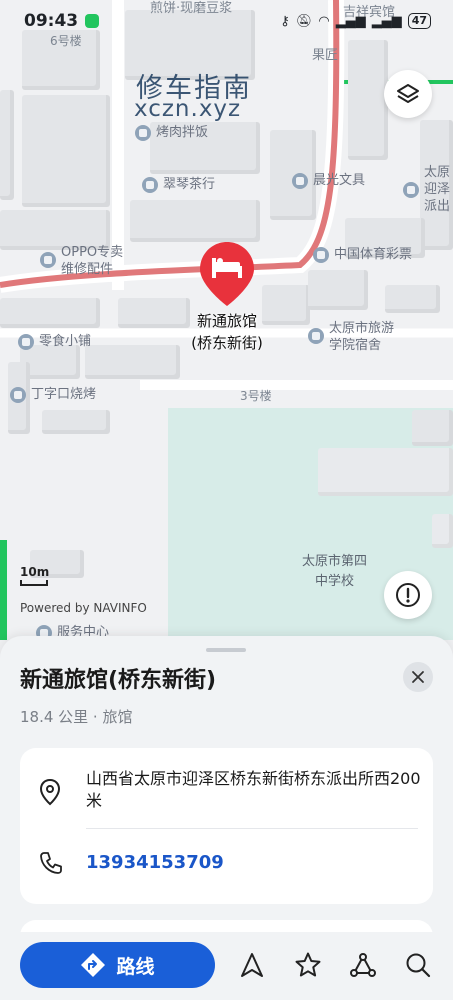 The width and height of the screenshot is (453, 1000). What do you see at coordinates (226, 826) in the screenshot?
I see `place-info-card: 山西省太原市迎泽区桥东新街桥东派出所西200米 13934153709` at bounding box center [226, 826].